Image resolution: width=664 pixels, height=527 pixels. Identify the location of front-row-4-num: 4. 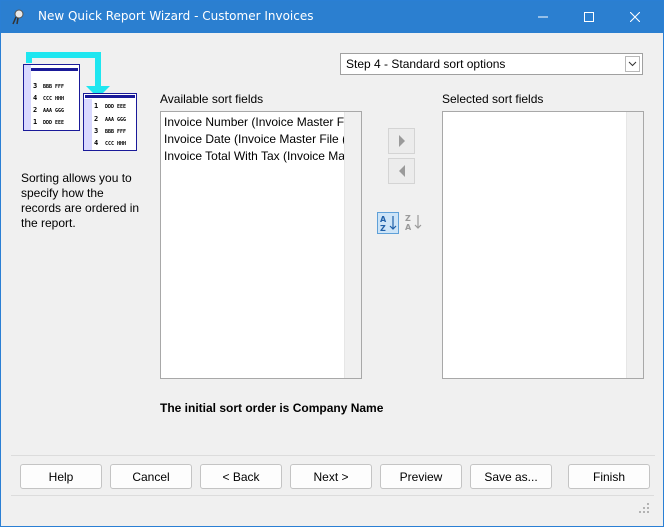
(96, 143).